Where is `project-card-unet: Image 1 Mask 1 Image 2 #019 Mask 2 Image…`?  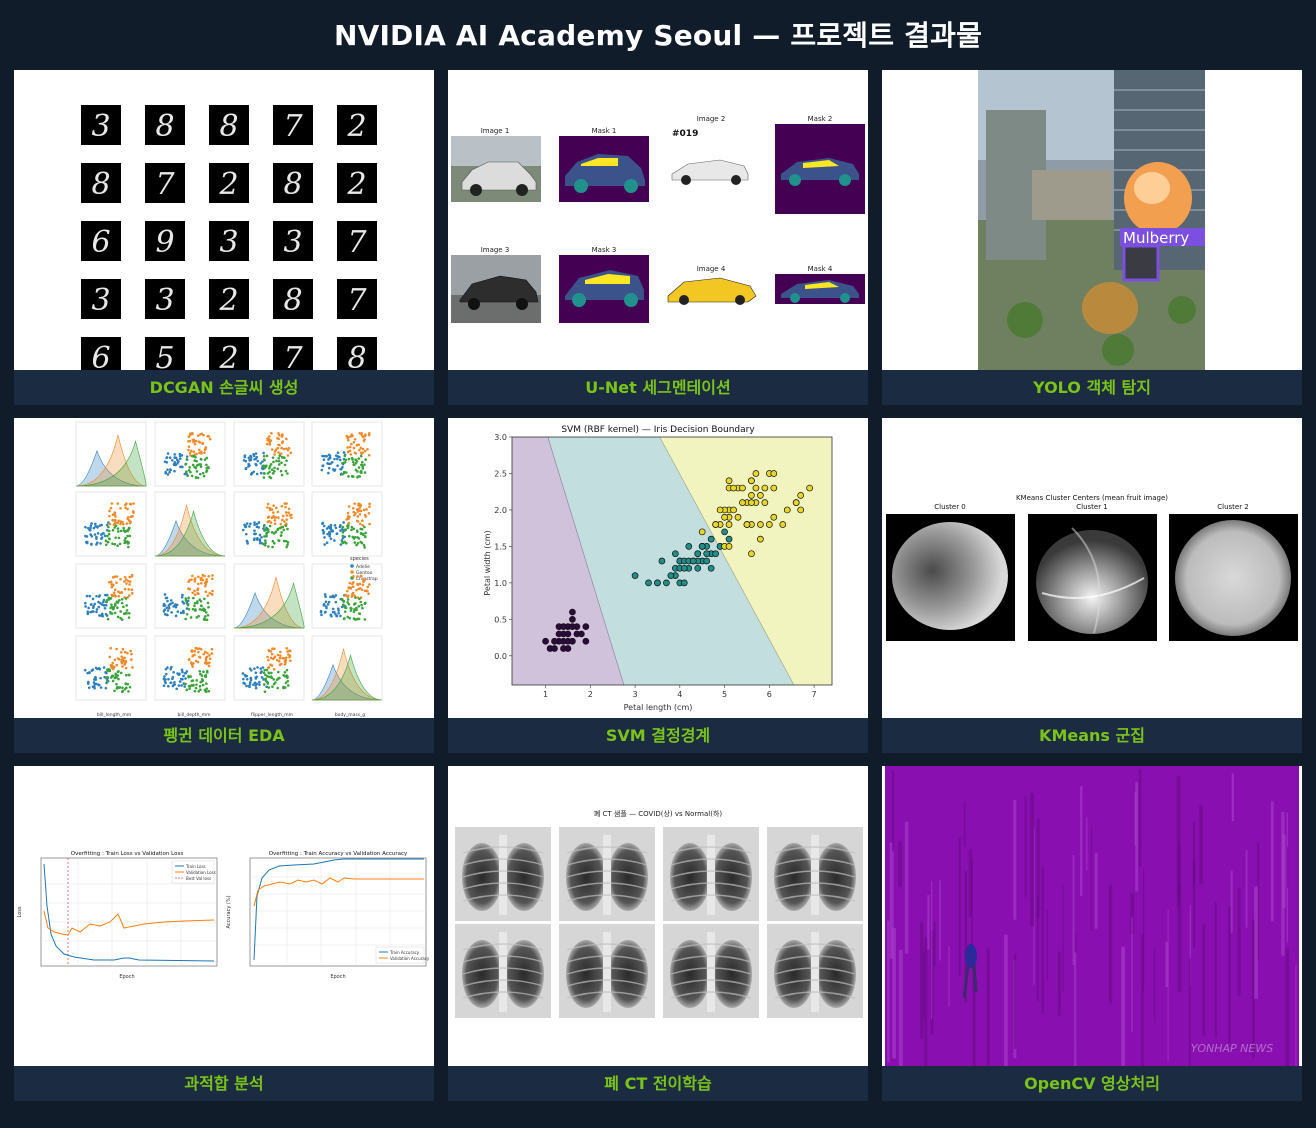 project-card-unet: Image 1 Mask 1 Image 2 #019 Mask 2 Image… is located at coordinates (658, 237).